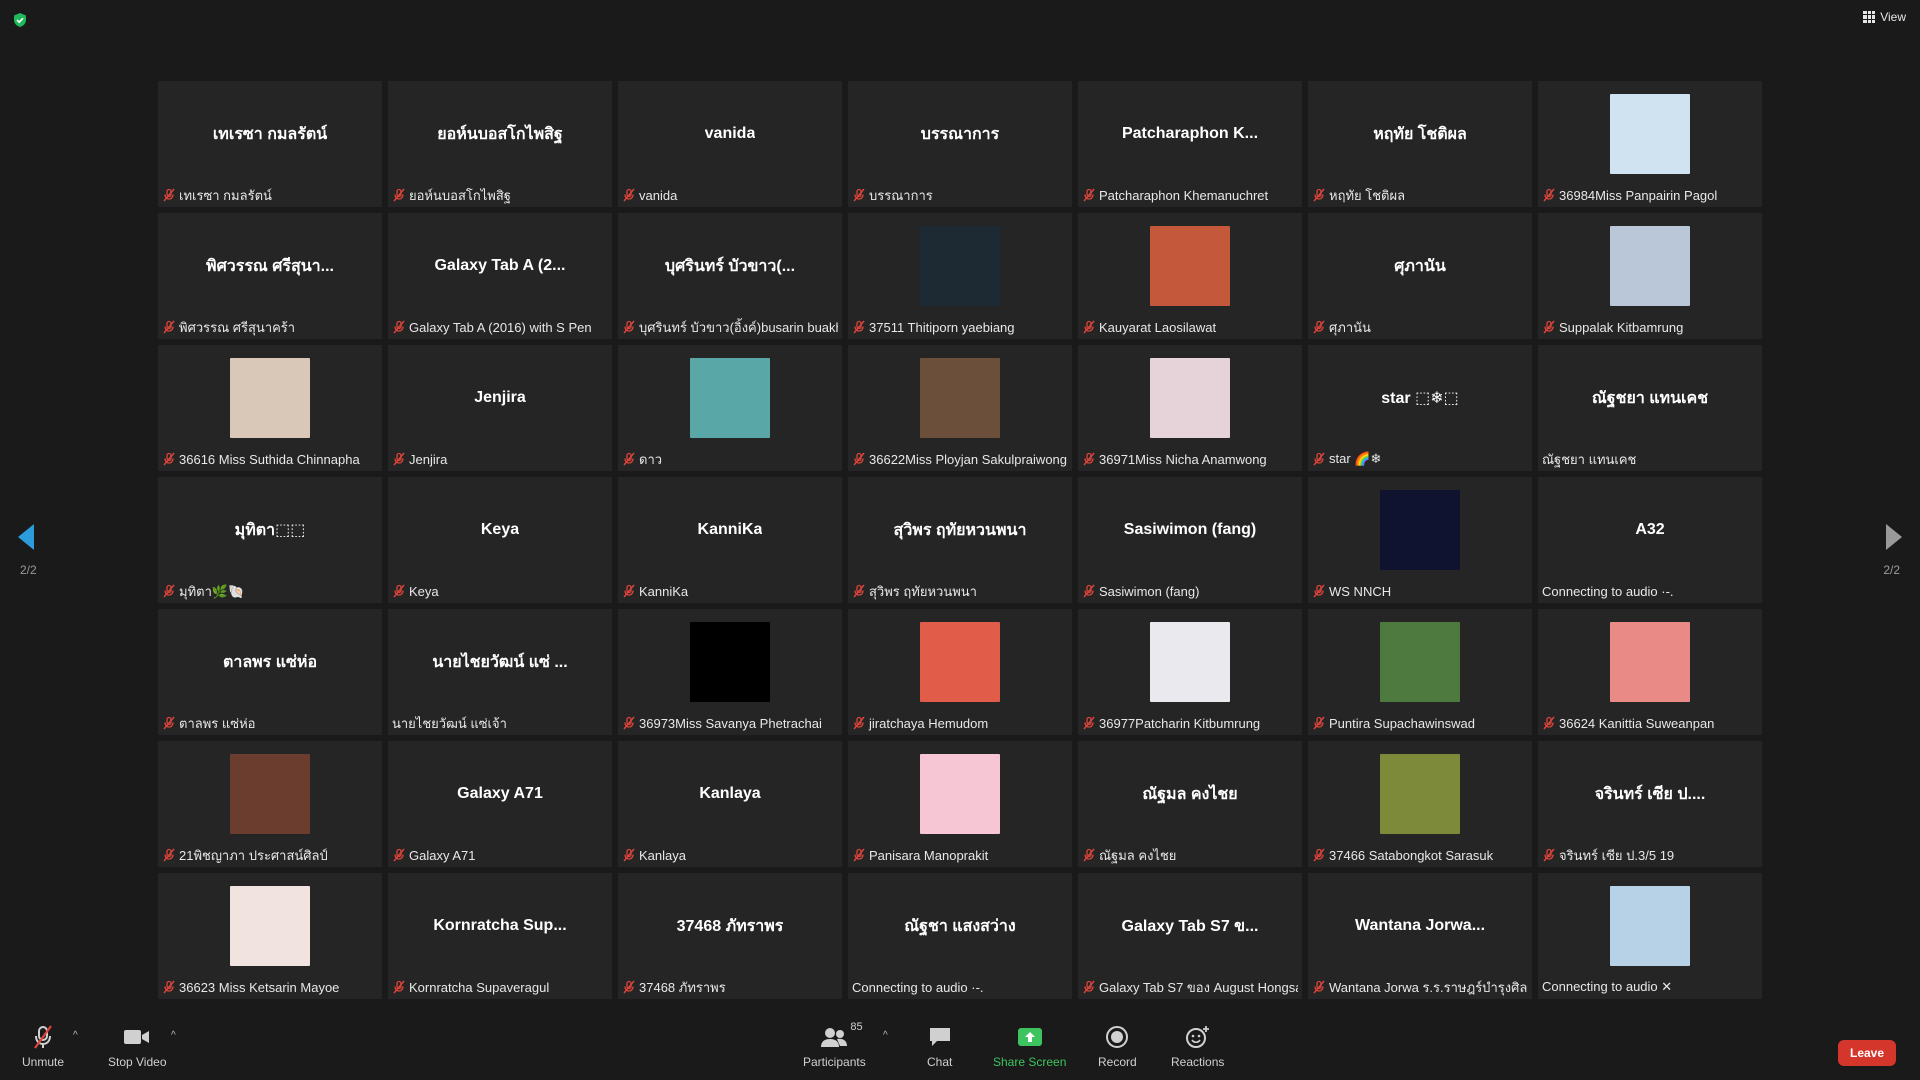 Image resolution: width=1920 pixels, height=1080 pixels. Describe the element at coordinates (1420, 408) in the screenshot. I see `participant-tile: star ⬚❄⬚ star 🌈❄` at that location.